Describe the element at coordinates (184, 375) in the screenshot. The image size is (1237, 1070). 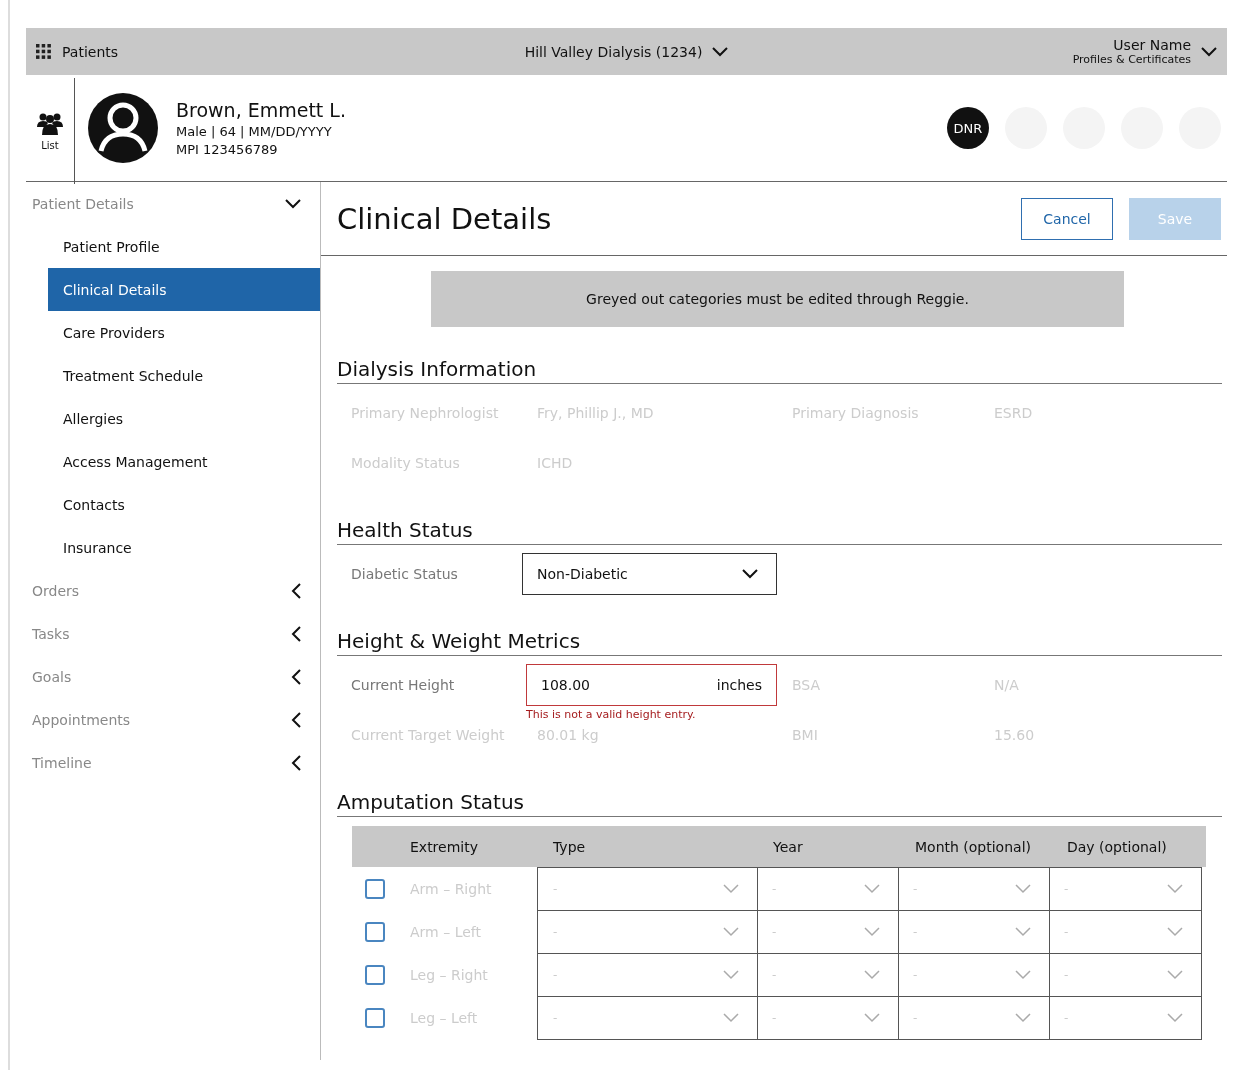
I see `sidebar-item: Treatment Schedule` at that location.